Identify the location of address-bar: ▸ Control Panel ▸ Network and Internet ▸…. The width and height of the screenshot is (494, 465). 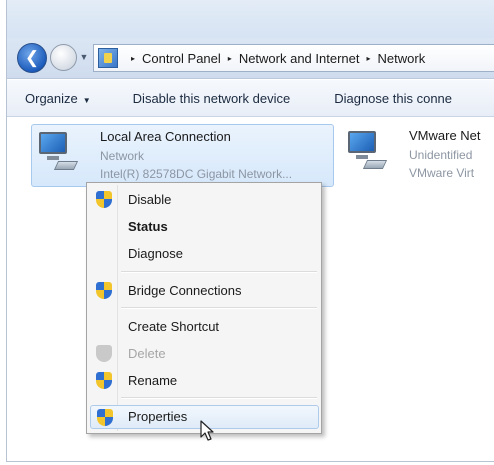
(293, 58).